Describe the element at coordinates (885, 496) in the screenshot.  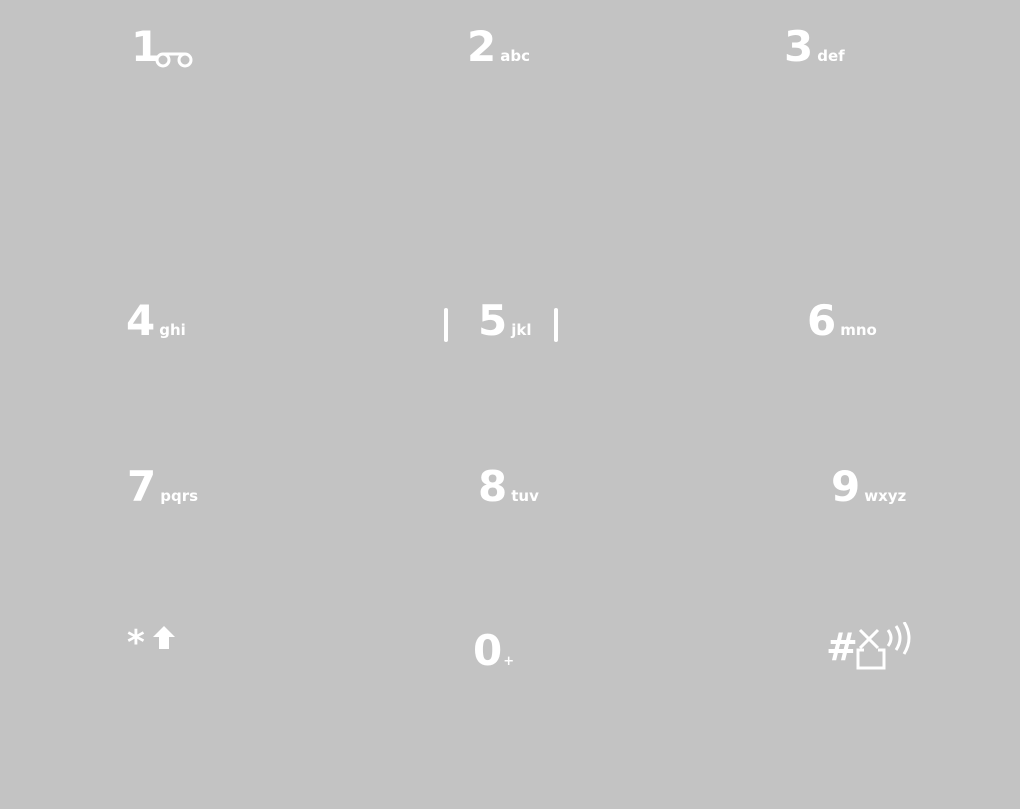
I see `key-9-letters: wxyz` at that location.